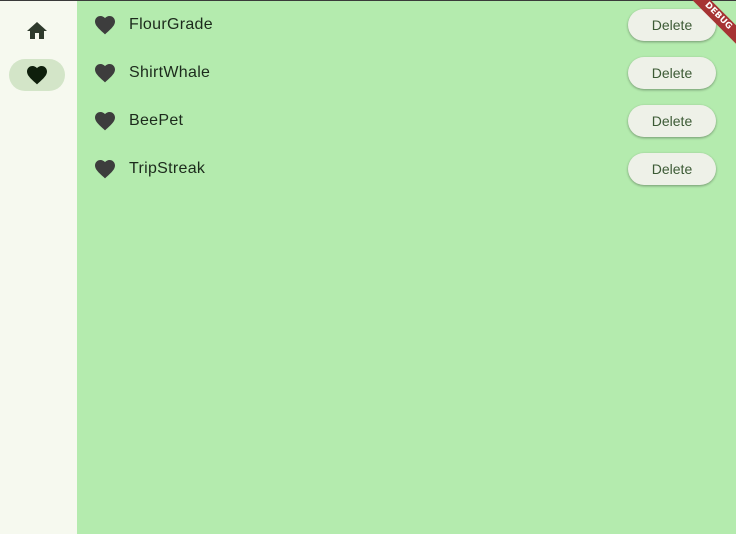  What do you see at coordinates (406, 25) in the screenshot?
I see `list-item: FlourGrade Delete` at bounding box center [406, 25].